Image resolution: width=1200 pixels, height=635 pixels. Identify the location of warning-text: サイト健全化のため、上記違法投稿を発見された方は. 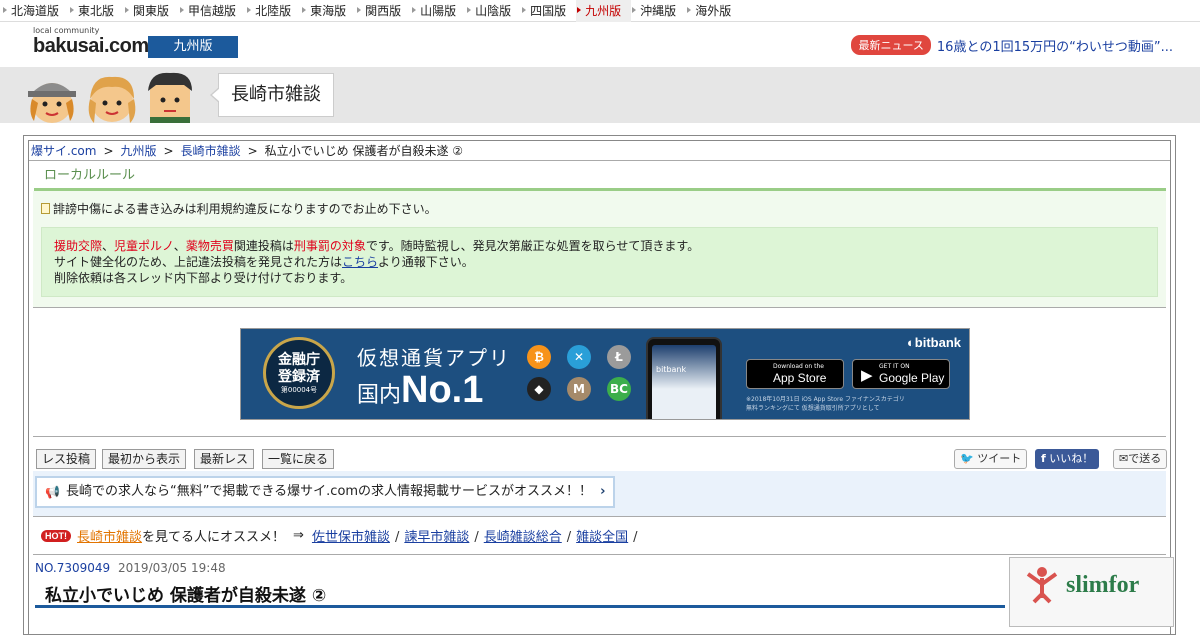
(198, 262).